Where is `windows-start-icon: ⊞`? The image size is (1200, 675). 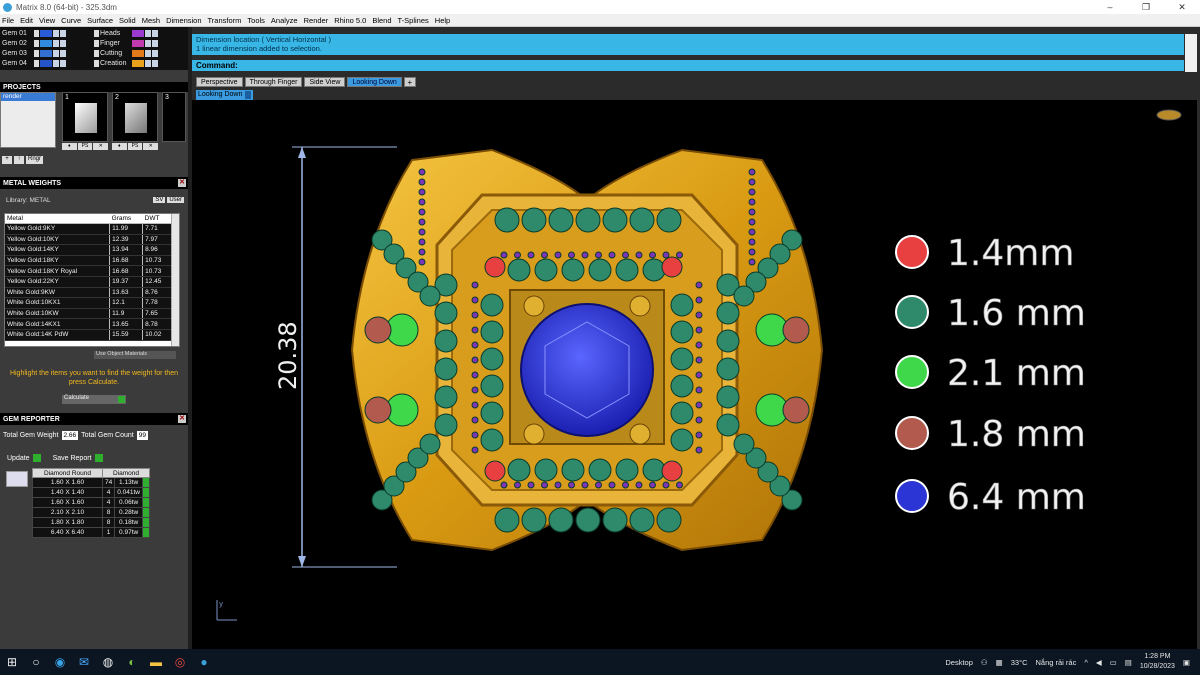 windows-start-icon: ⊞ is located at coordinates (12, 662).